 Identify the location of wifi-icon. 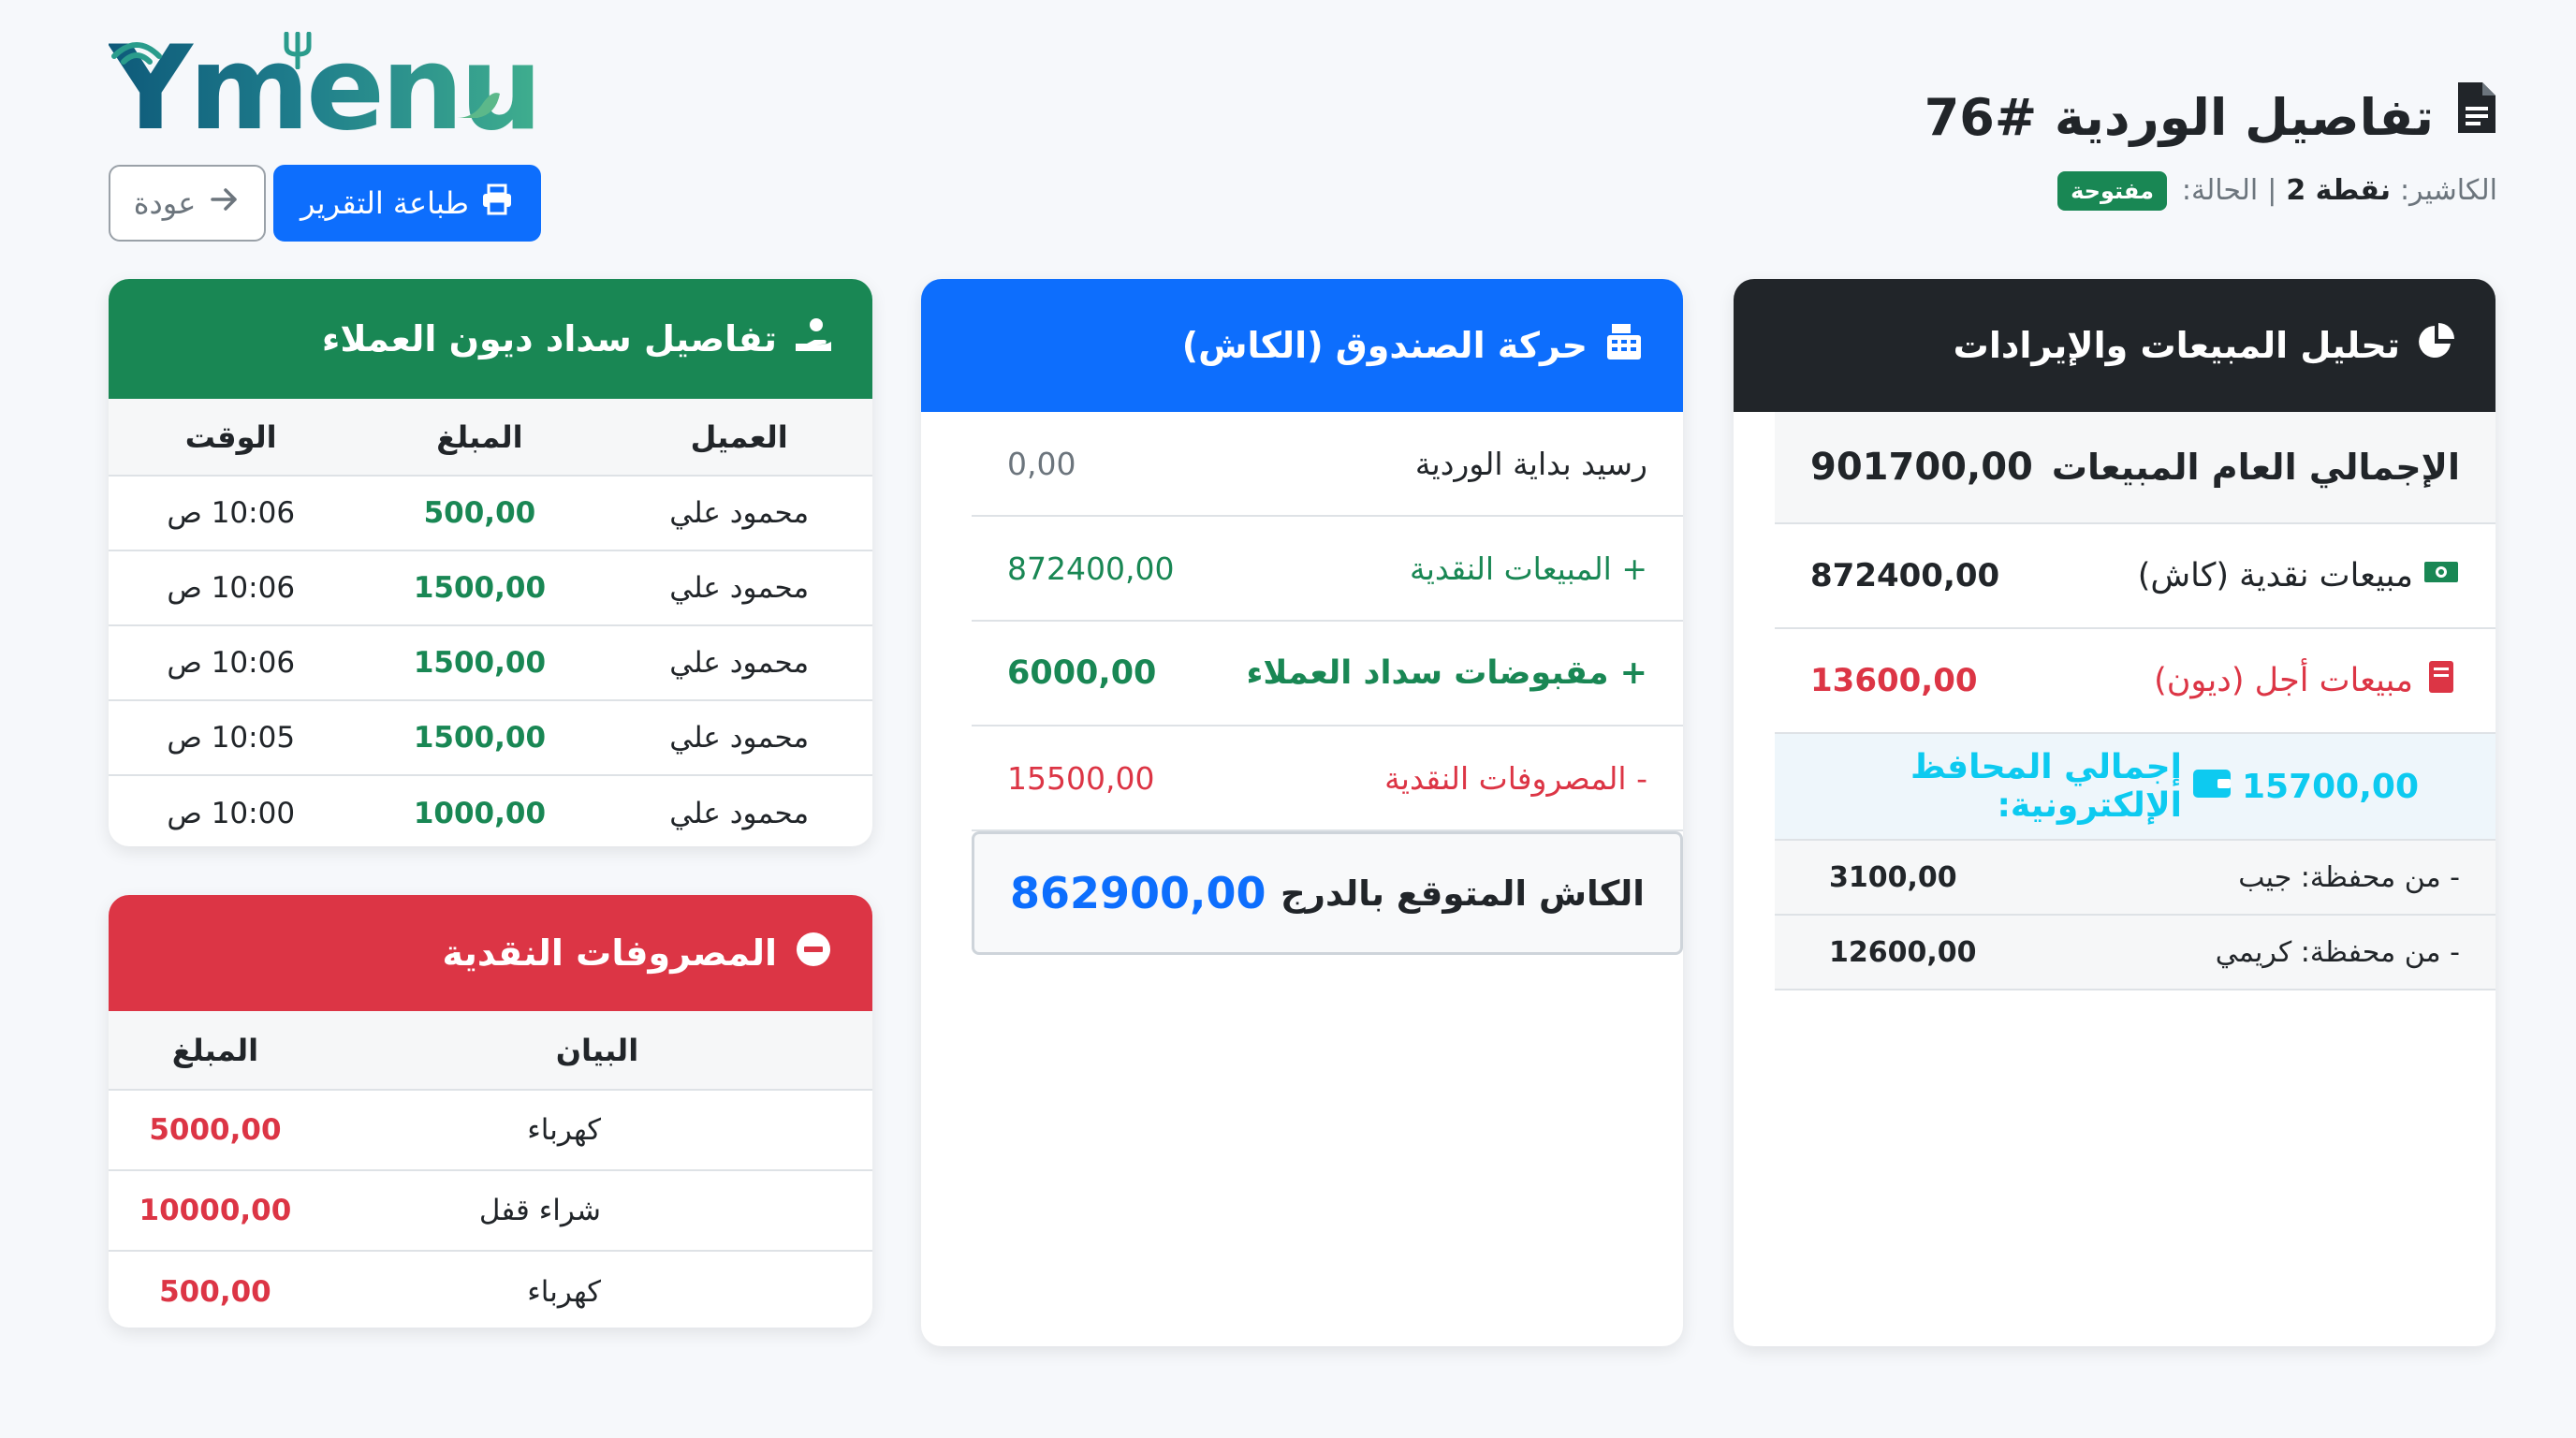
(136, 53).